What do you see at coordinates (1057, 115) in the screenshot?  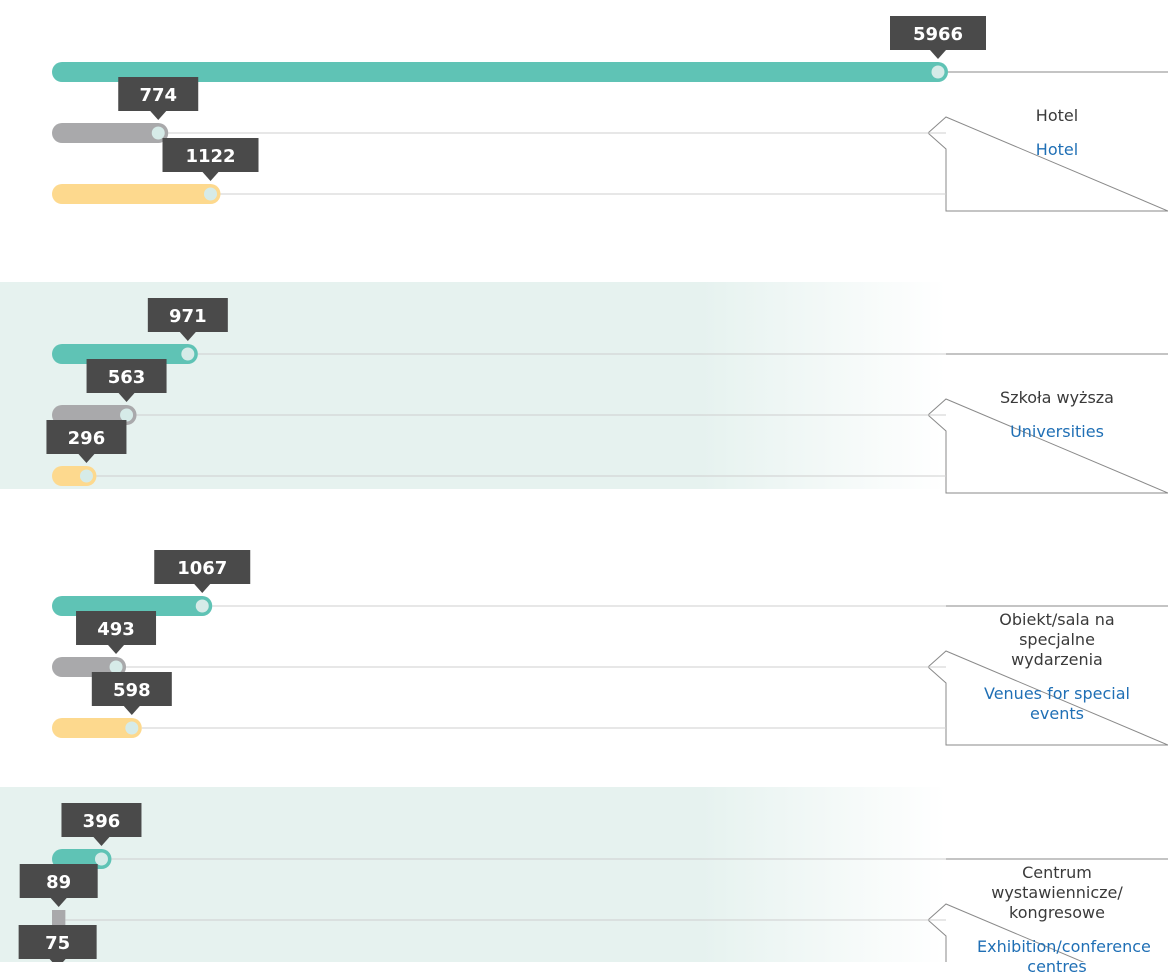 I see `category-label-pl: Hotel` at bounding box center [1057, 115].